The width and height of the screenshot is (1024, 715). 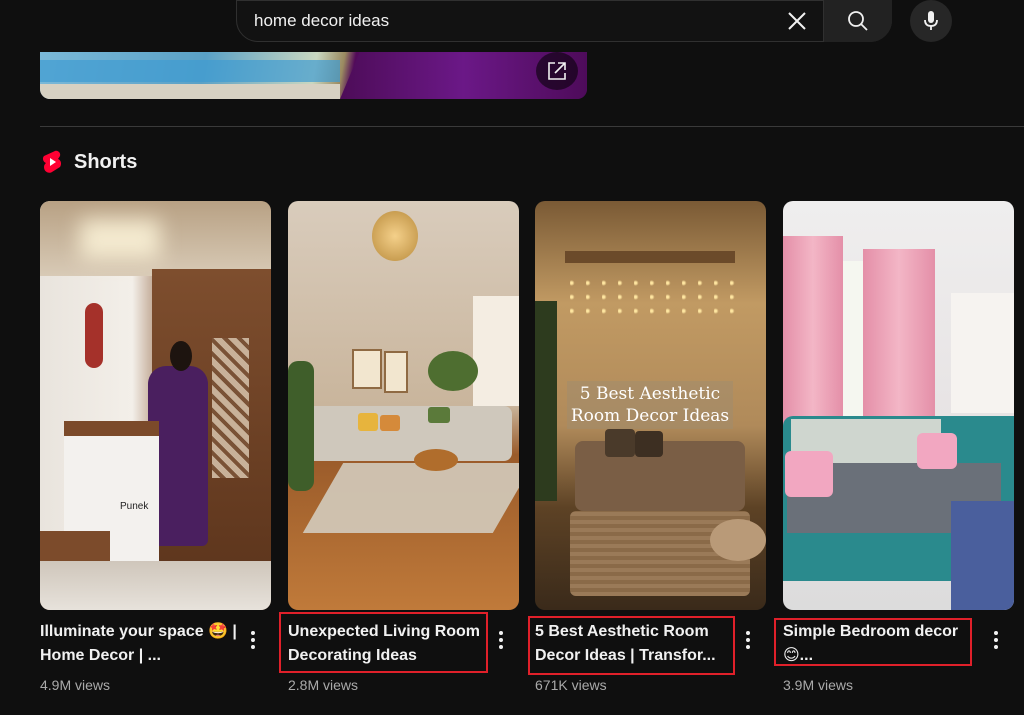 I want to click on search-box, so click(x=564, y=21).